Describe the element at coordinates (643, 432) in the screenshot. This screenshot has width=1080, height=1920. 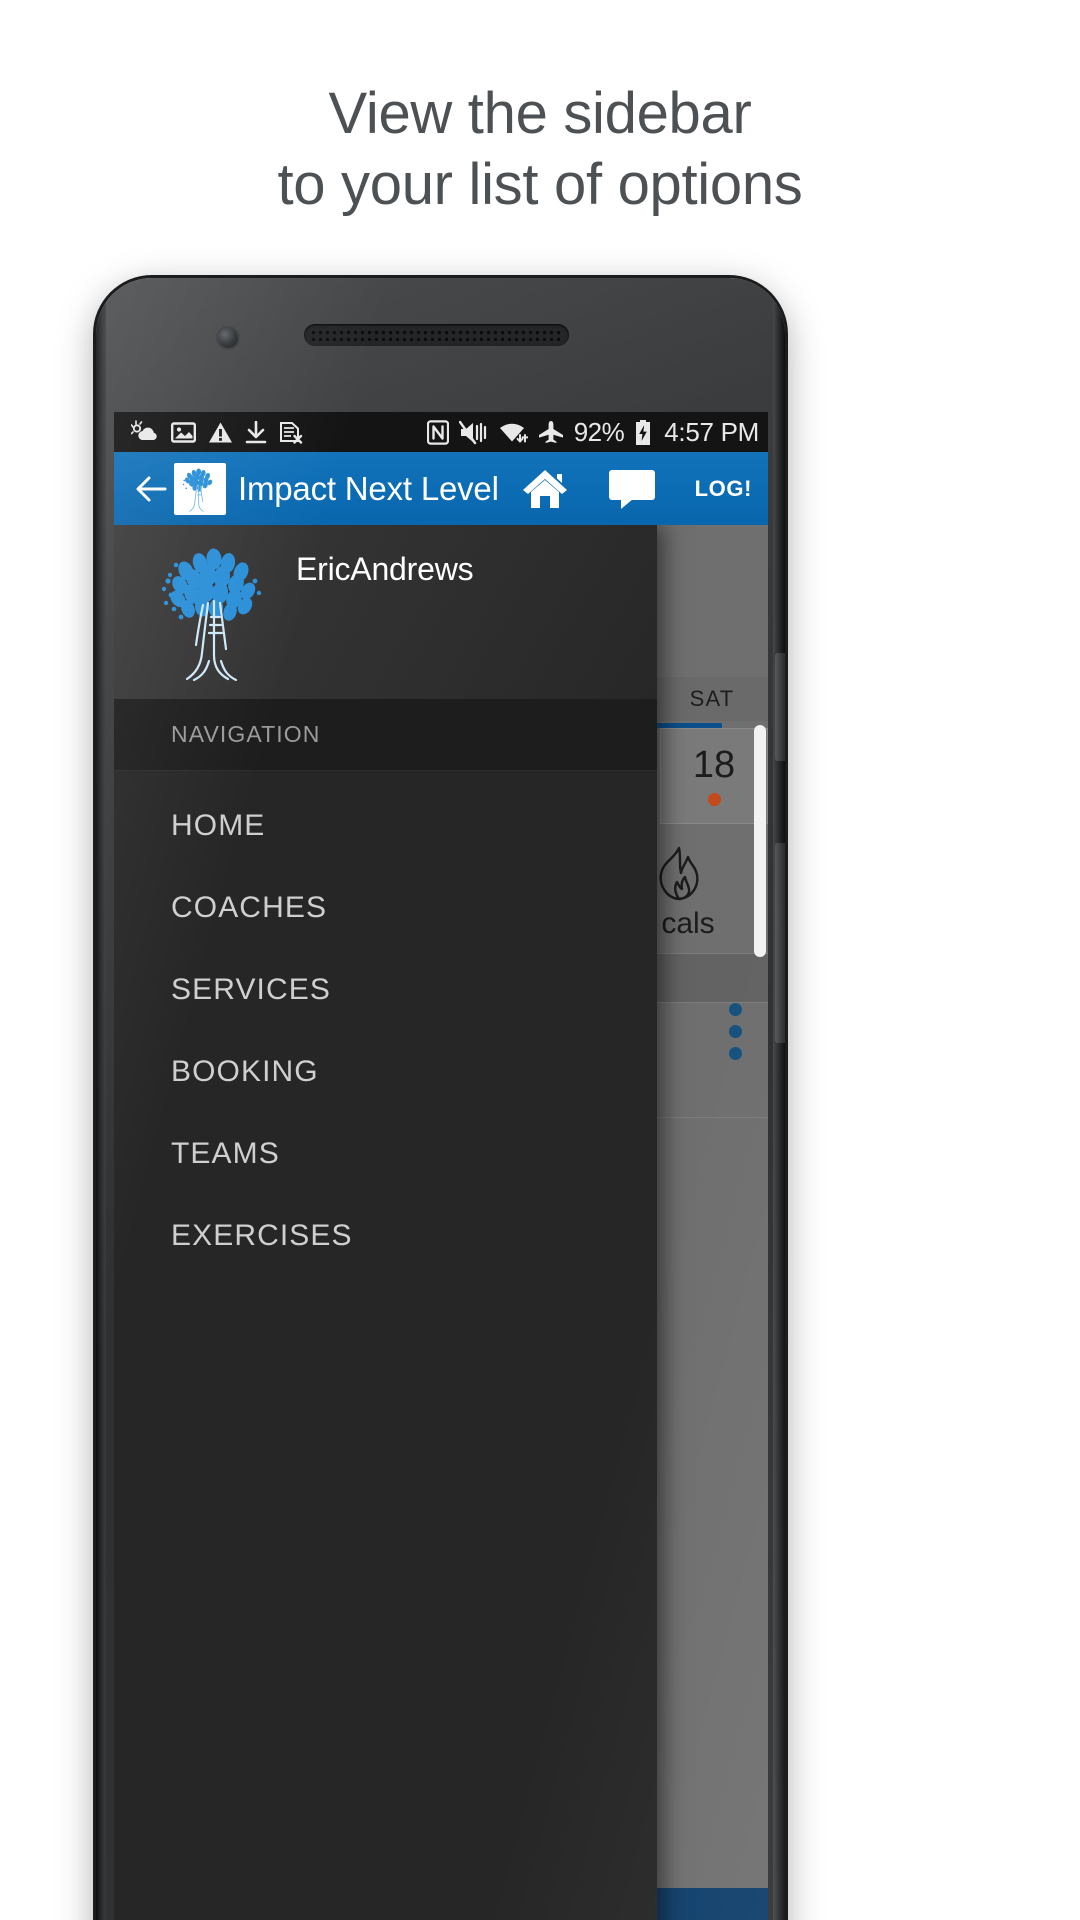
I see `battery-charging-icon` at that location.